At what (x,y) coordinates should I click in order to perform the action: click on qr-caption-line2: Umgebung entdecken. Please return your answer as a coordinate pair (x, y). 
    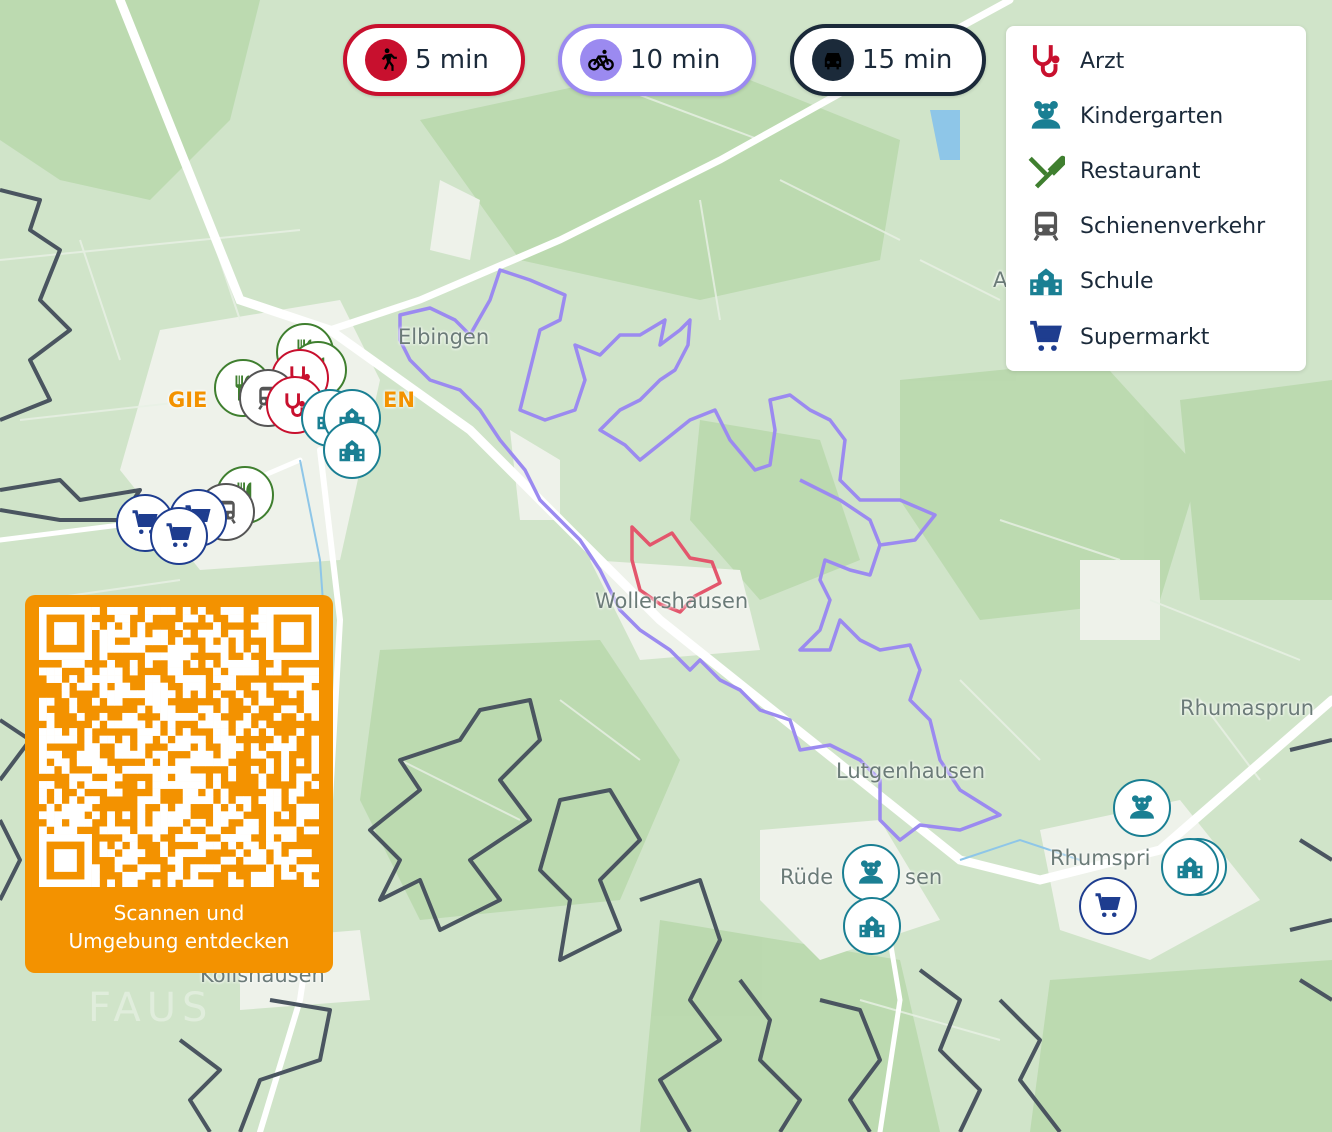
    Looking at the image, I should click on (179, 941).